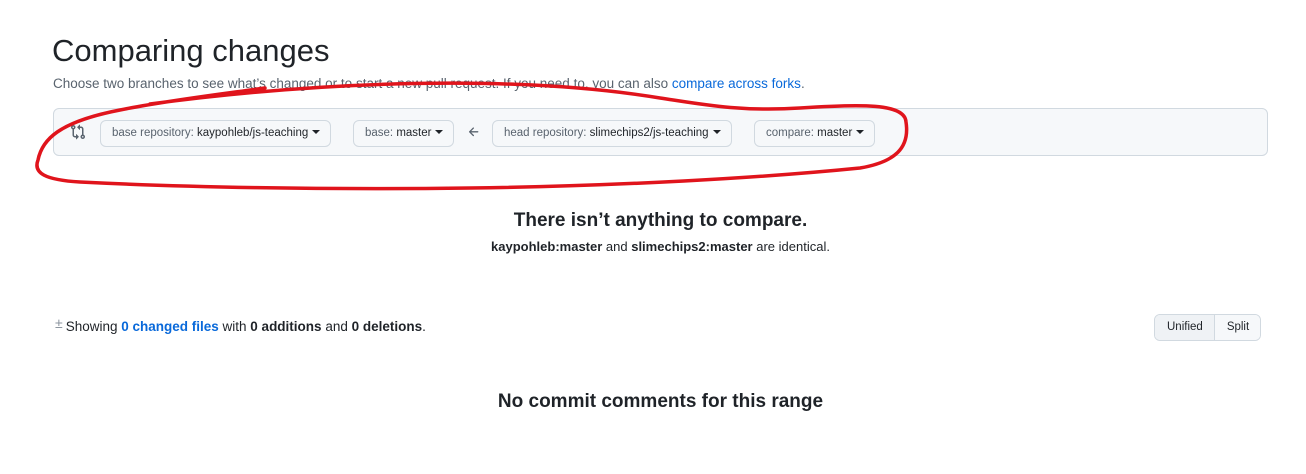 The width and height of the screenshot is (1306, 474). I want to click on base-branch-value: master, so click(414, 133).